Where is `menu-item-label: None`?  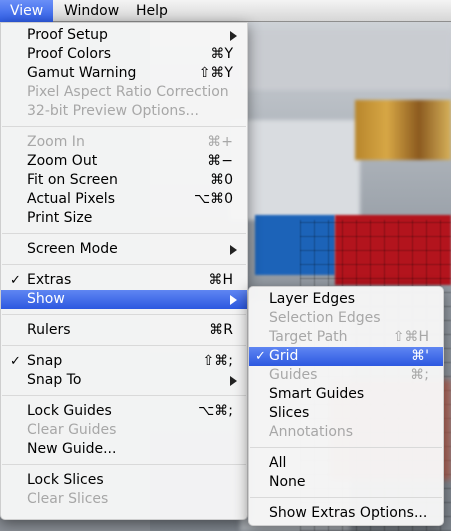 menu-item-label: None is located at coordinates (287, 482).